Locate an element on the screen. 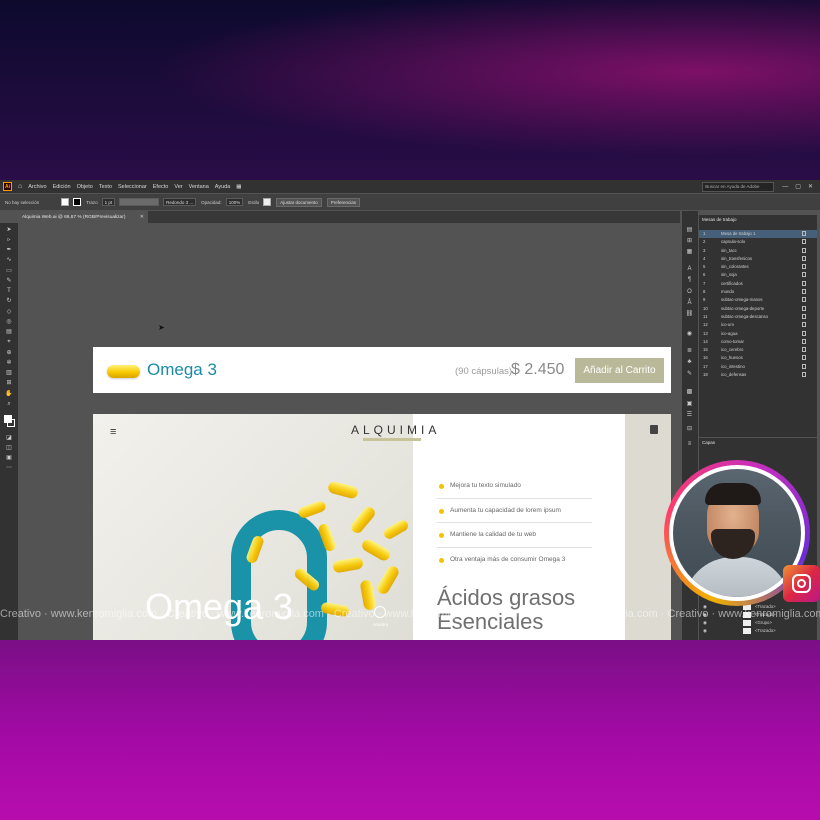 The height and width of the screenshot is (820, 820). paragraph-icon: ¶ is located at coordinates (689, 280).